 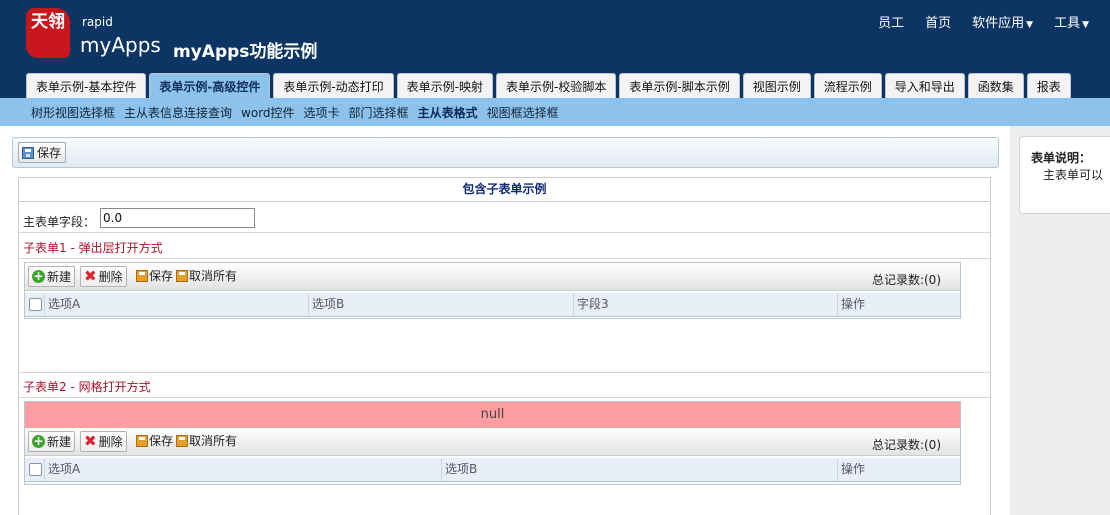 I want to click on subform2-save-button: 保存, so click(x=154, y=440).